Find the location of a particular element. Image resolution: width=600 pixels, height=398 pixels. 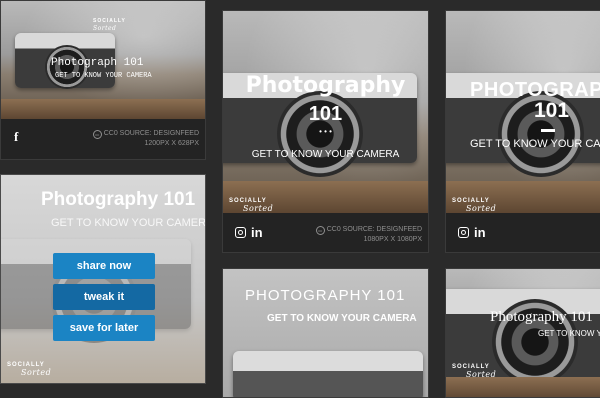

tweak-it-button: tweak it is located at coordinates (104, 297).